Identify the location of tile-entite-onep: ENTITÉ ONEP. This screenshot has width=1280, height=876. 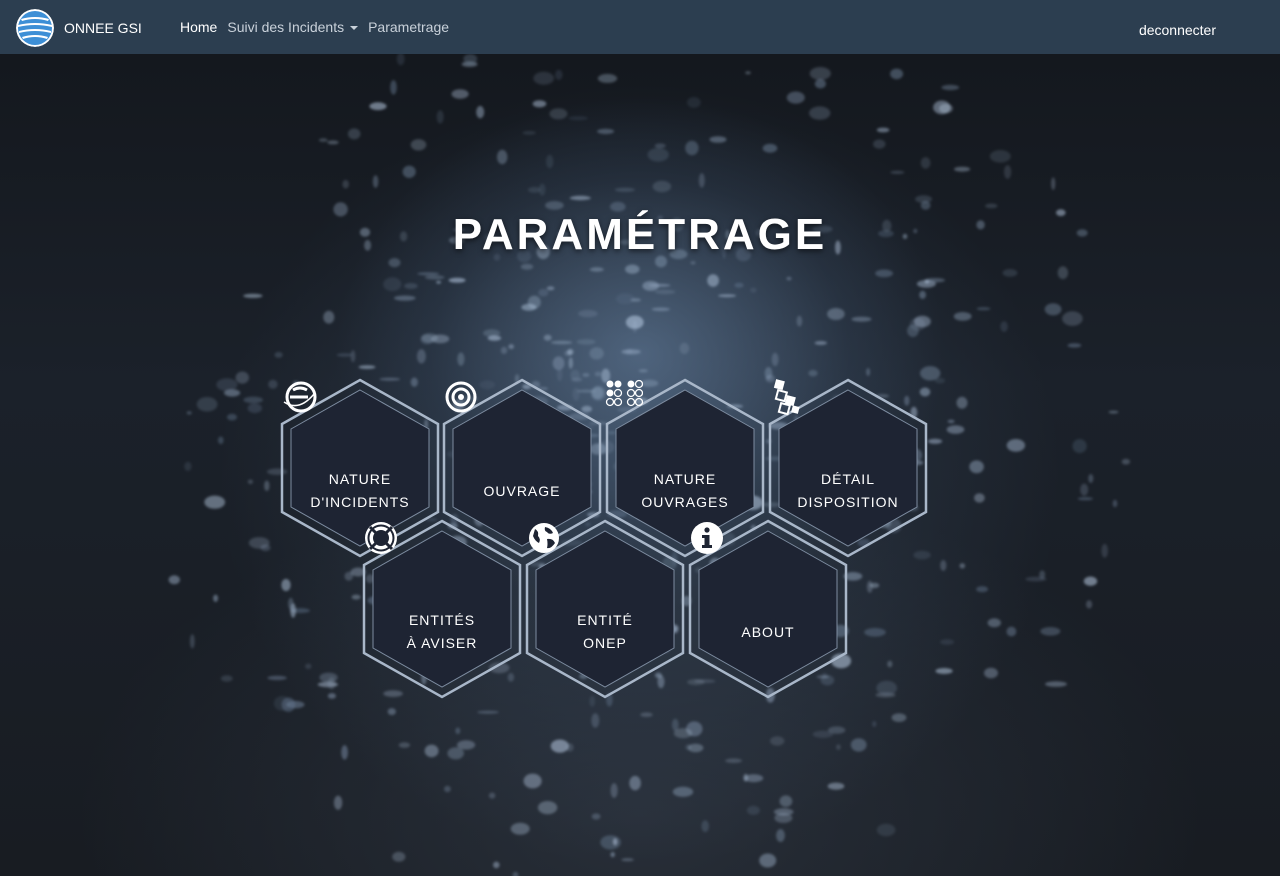
(605, 609).